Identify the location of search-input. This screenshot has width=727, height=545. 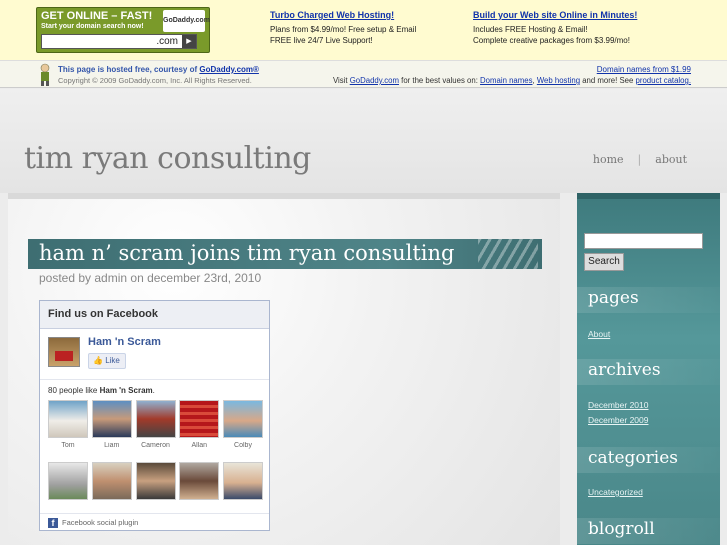
(643, 241).